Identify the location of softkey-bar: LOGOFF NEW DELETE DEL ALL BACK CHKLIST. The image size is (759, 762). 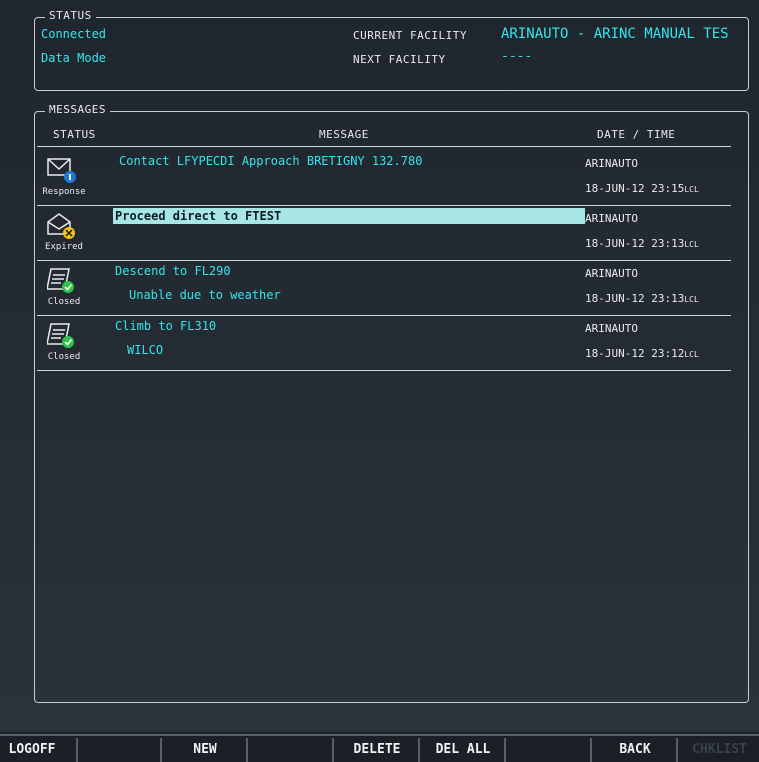
(379, 748).